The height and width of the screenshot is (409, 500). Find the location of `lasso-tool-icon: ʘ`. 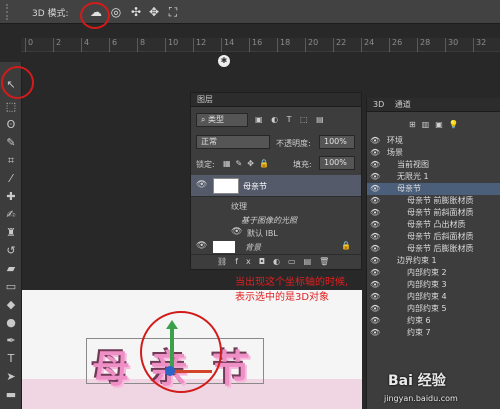

lasso-tool-icon: ʘ is located at coordinates (11, 125).